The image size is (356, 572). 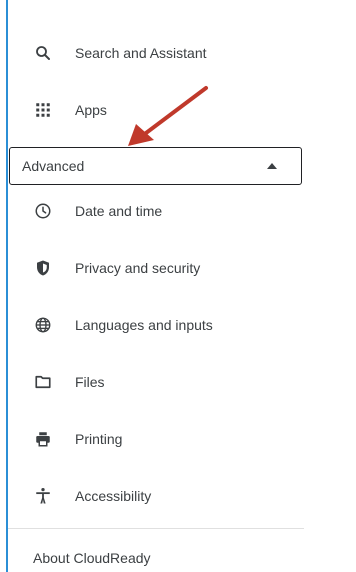 What do you see at coordinates (92, 558) in the screenshot?
I see `about-cloudready-link: About CloudReady` at bounding box center [92, 558].